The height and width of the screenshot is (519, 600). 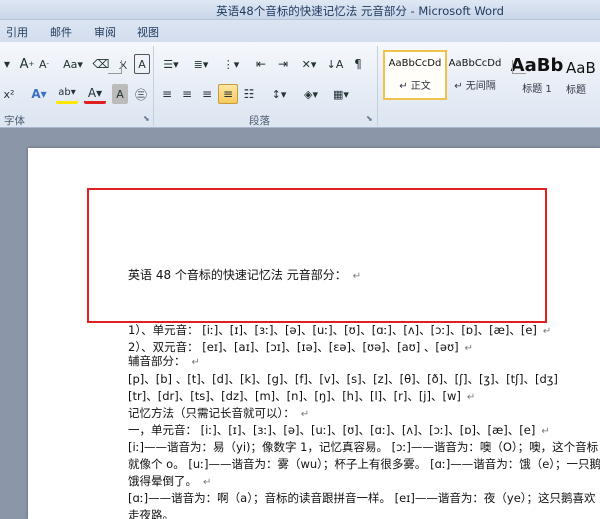 What do you see at coordinates (581, 67) in the screenshot?
I see `style-preview: AaB` at bounding box center [581, 67].